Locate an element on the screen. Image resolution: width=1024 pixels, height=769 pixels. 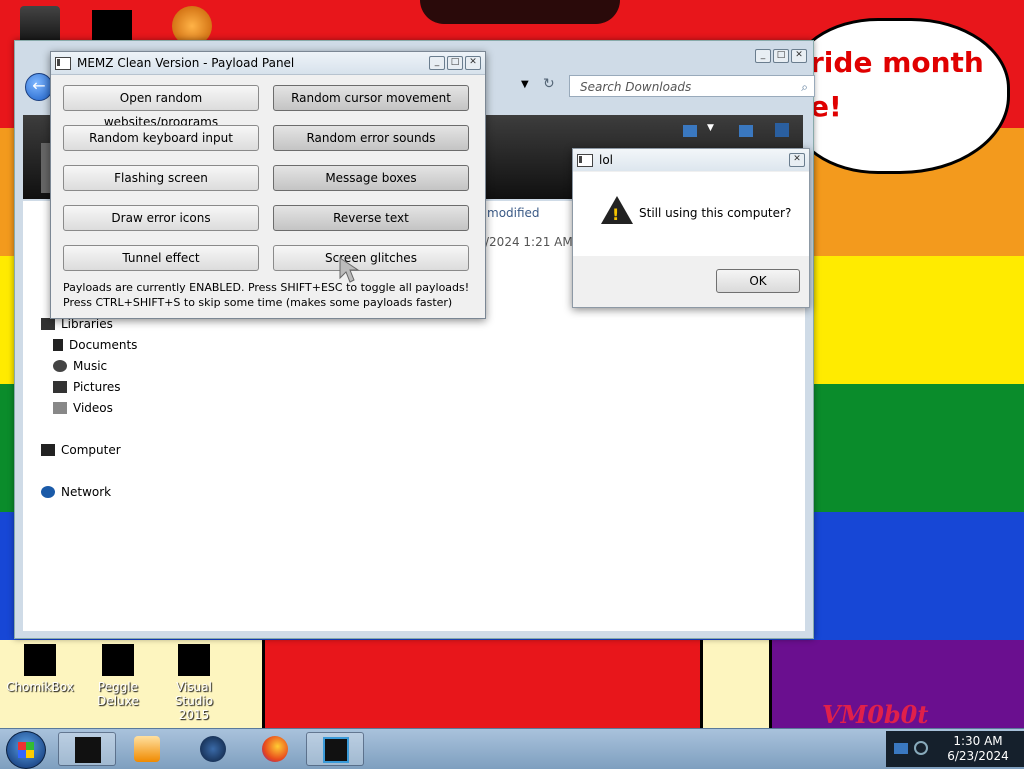
help-icon is located at coordinates (782, 130).